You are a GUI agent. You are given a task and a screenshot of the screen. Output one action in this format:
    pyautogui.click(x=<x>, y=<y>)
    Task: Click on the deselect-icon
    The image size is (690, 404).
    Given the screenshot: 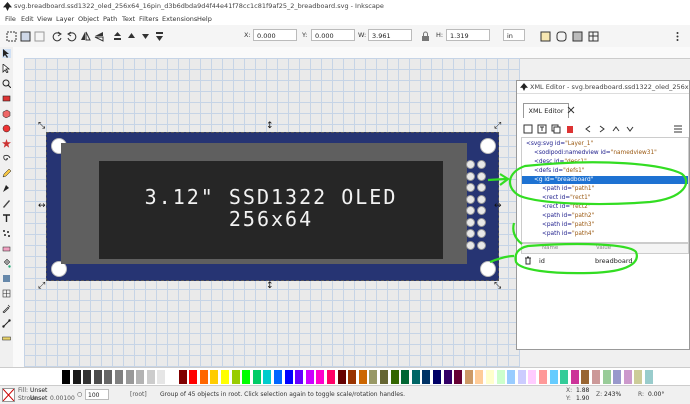 What is the action you would take?
    pyautogui.click(x=39, y=36)
    